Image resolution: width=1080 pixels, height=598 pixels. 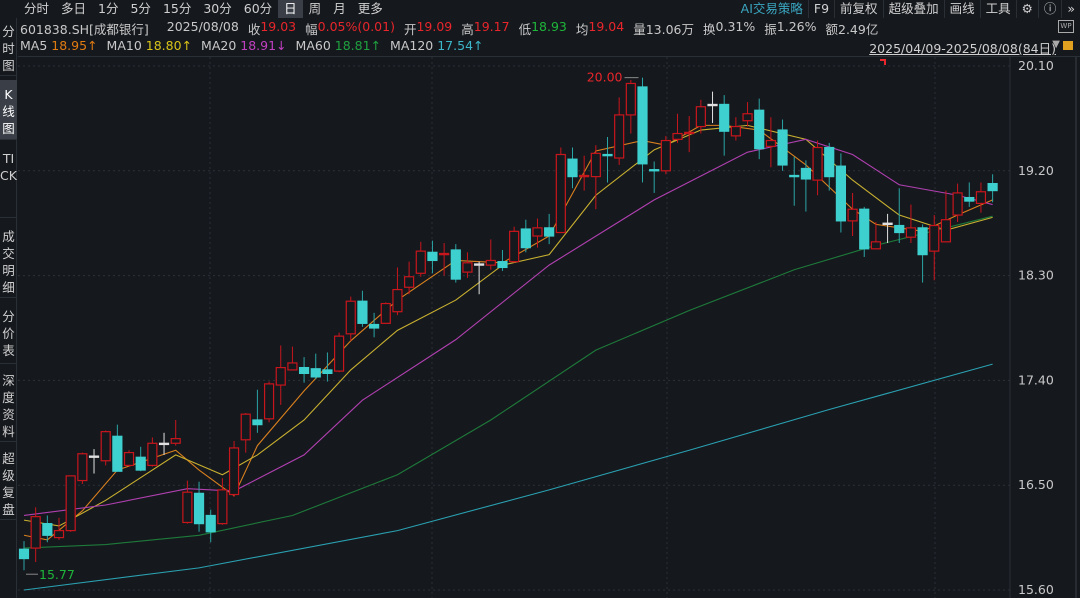 What do you see at coordinates (1036, 65) in the screenshot?
I see `y-tick-label: 20.10` at bounding box center [1036, 65].